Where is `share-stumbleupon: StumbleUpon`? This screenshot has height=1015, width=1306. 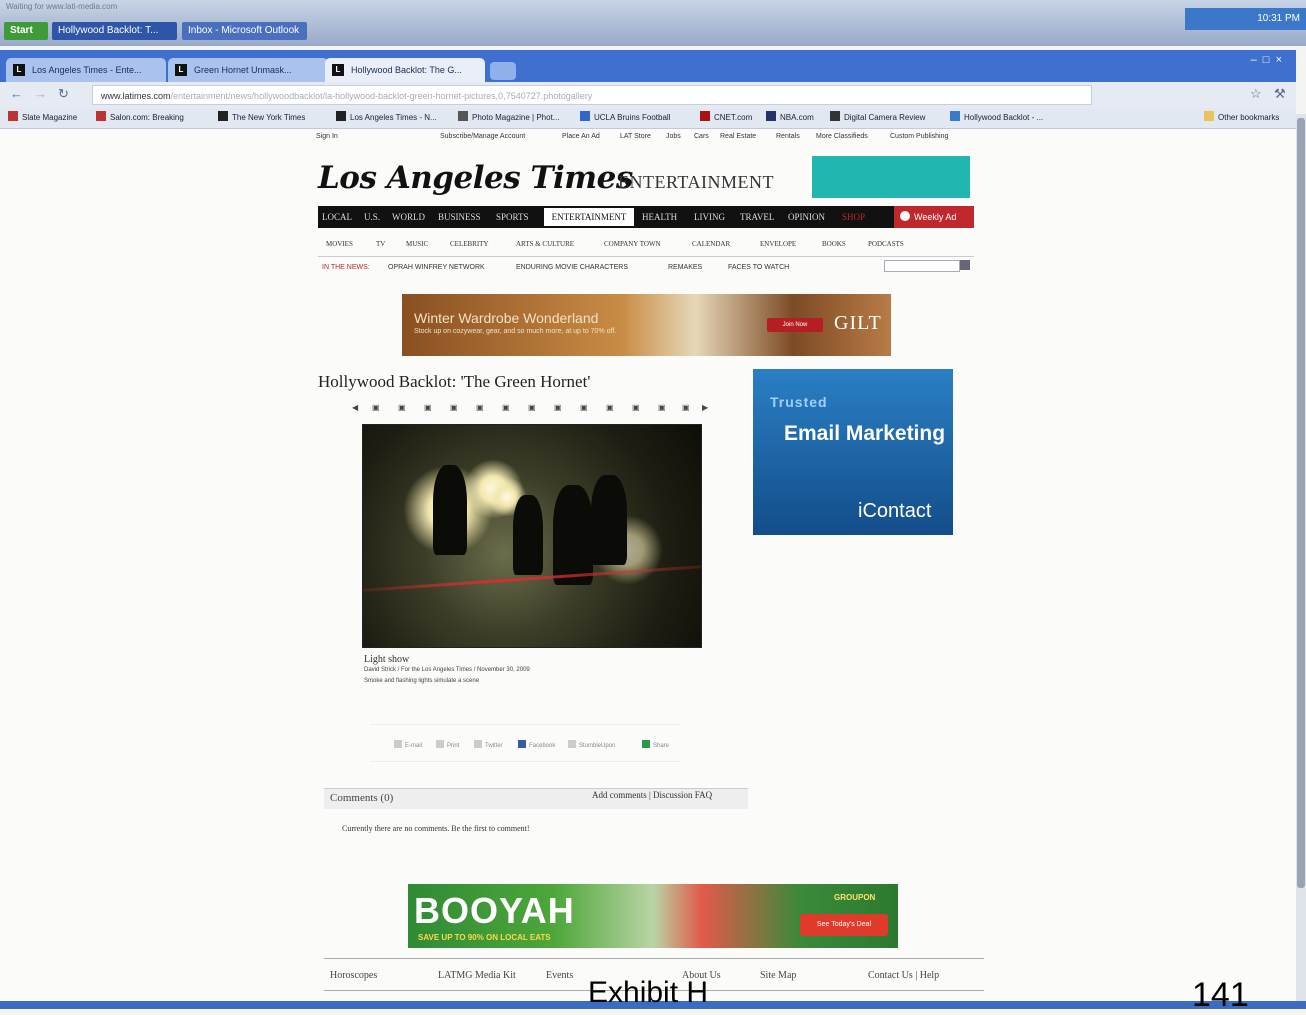 share-stumbleupon: StumbleUpon is located at coordinates (591, 744).